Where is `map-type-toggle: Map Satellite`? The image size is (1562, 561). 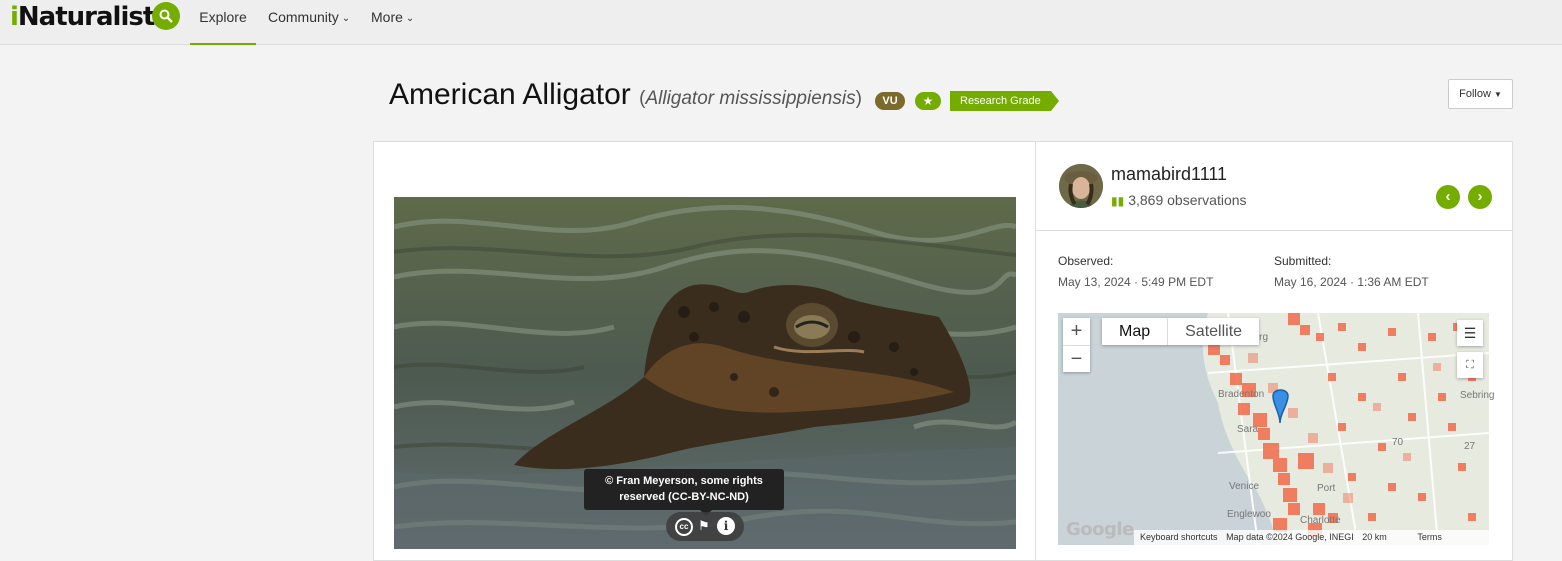
map-type-toggle: Map Satellite is located at coordinates (1181, 331).